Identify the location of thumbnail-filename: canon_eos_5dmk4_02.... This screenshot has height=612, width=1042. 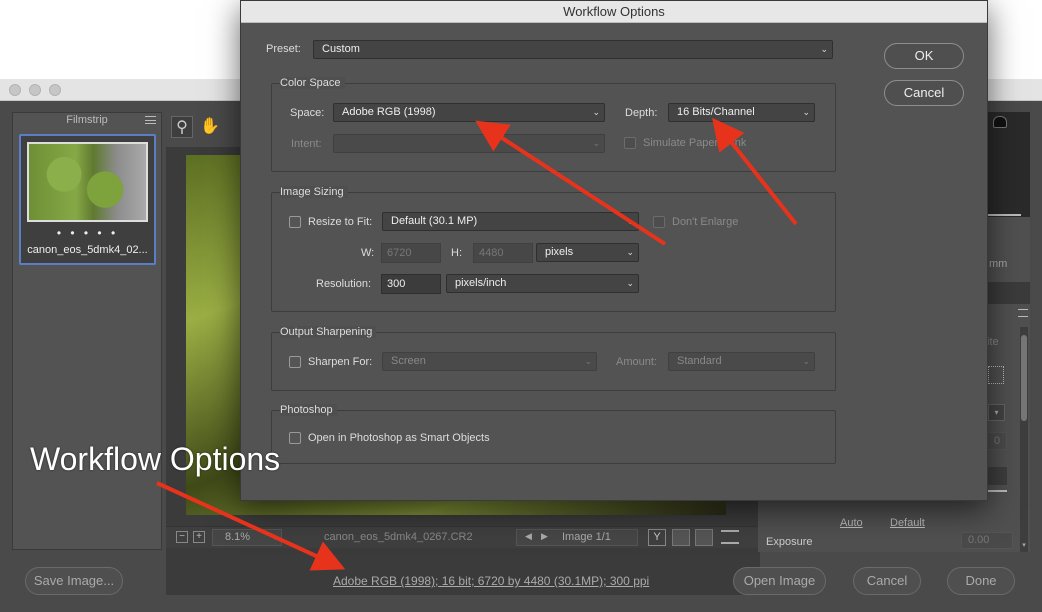
(87, 250).